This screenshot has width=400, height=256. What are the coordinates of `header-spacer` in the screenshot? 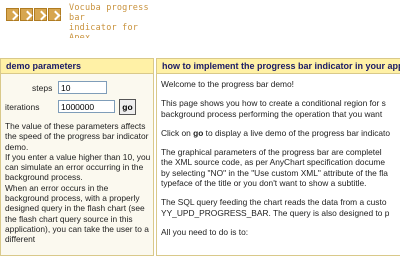 It's located at (200, 48).